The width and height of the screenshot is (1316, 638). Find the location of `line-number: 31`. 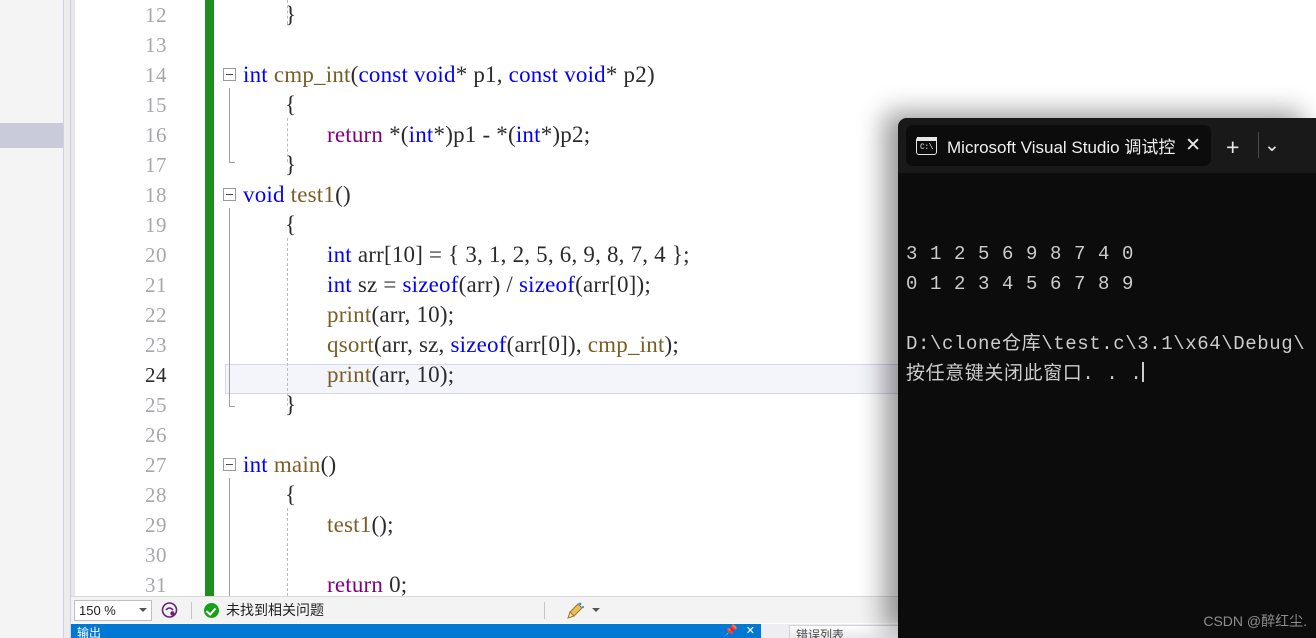

line-number: 31 is located at coordinates (156, 584).